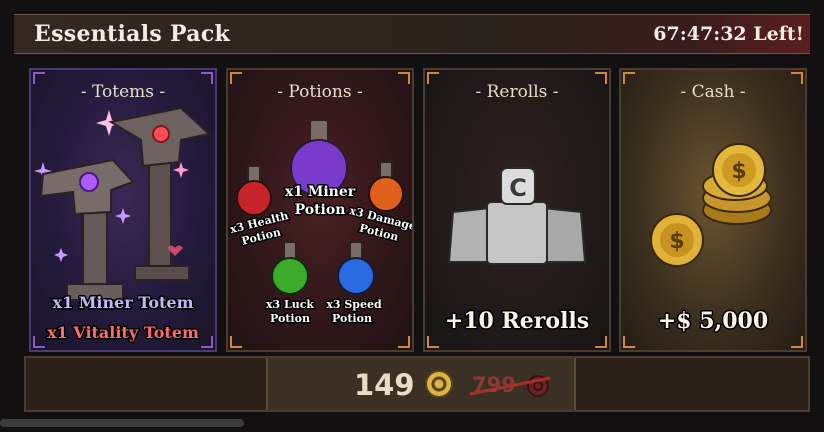 Image resolution: width=824 pixels, height=432 pixels. I want to click on horizontal-scrollbar, so click(122, 423).